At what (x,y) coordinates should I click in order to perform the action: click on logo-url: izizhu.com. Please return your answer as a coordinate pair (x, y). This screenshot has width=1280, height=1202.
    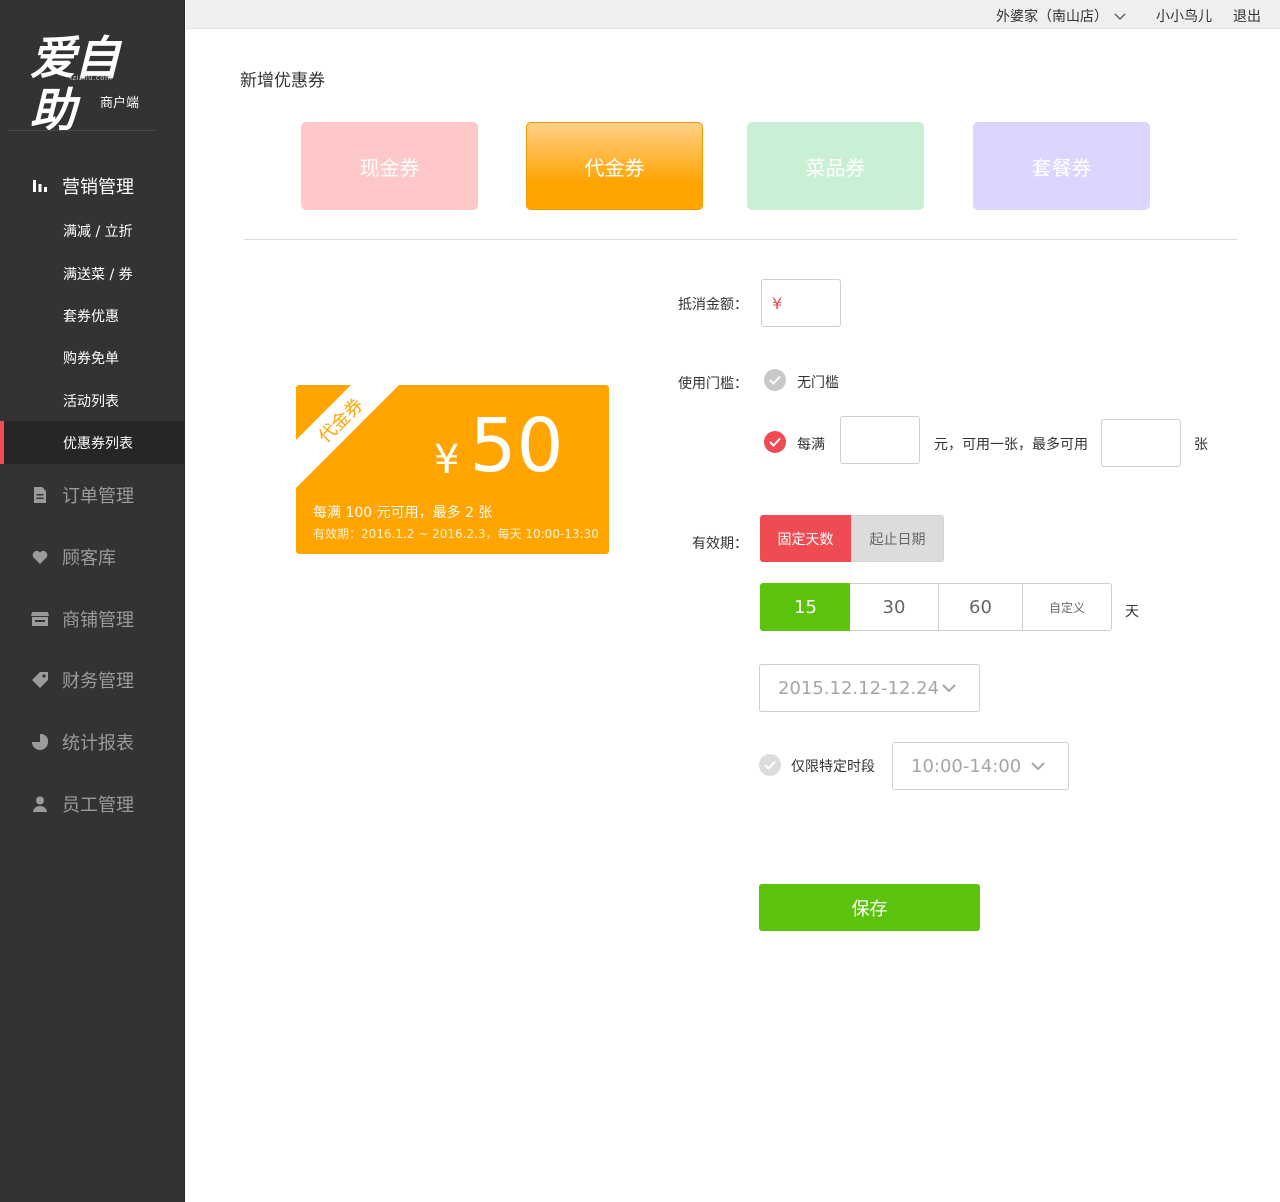
    Looking at the image, I should click on (91, 78).